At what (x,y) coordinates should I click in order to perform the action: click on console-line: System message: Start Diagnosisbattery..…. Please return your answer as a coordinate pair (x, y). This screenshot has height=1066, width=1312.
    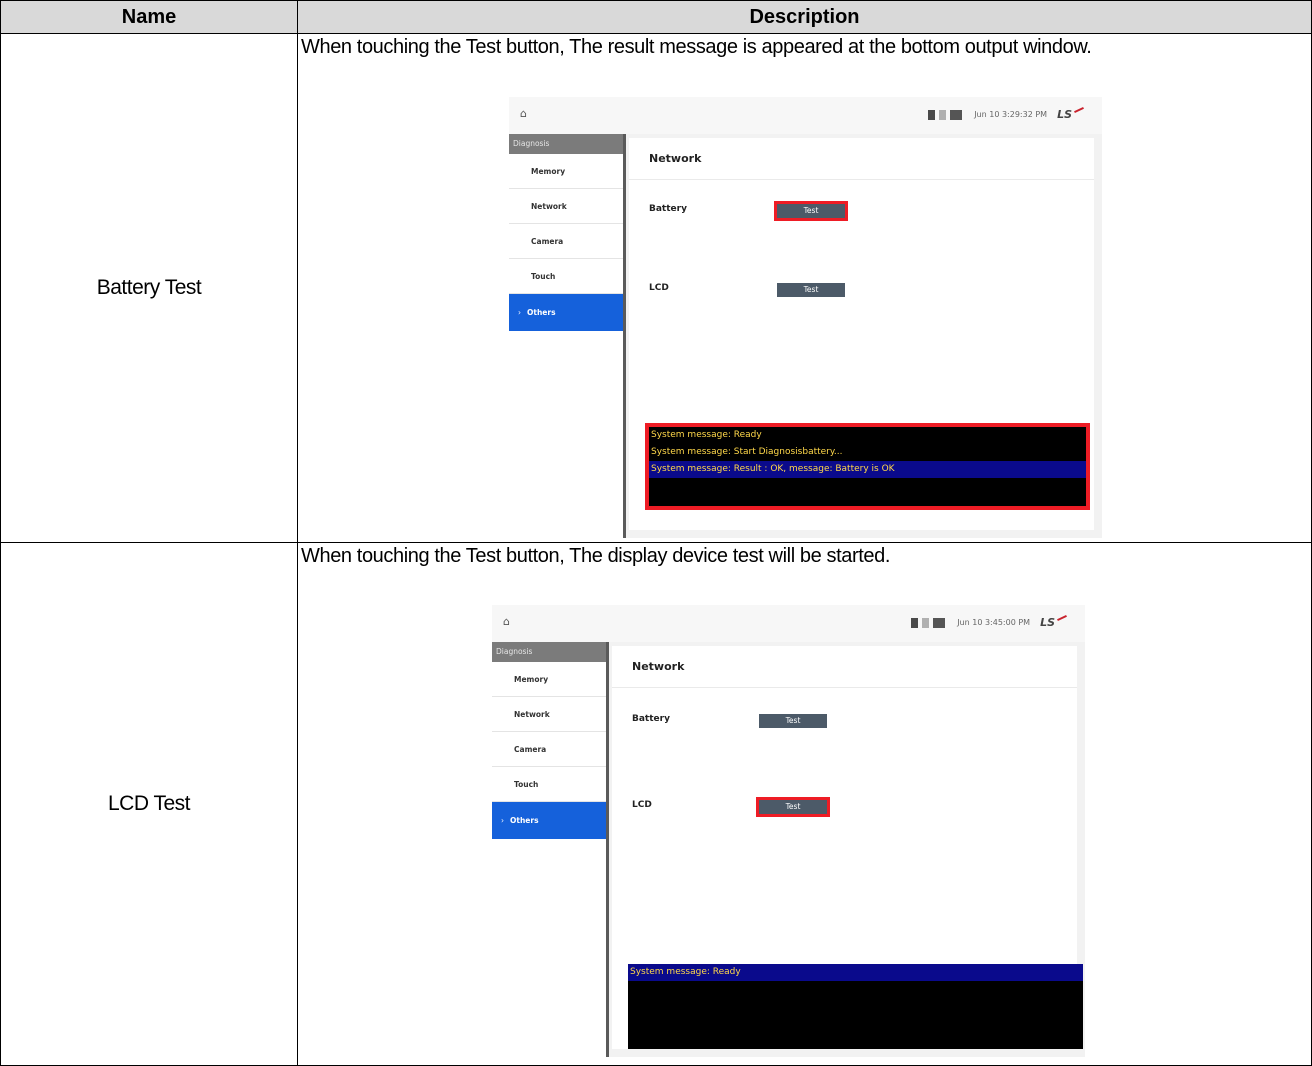
    Looking at the image, I should click on (747, 452).